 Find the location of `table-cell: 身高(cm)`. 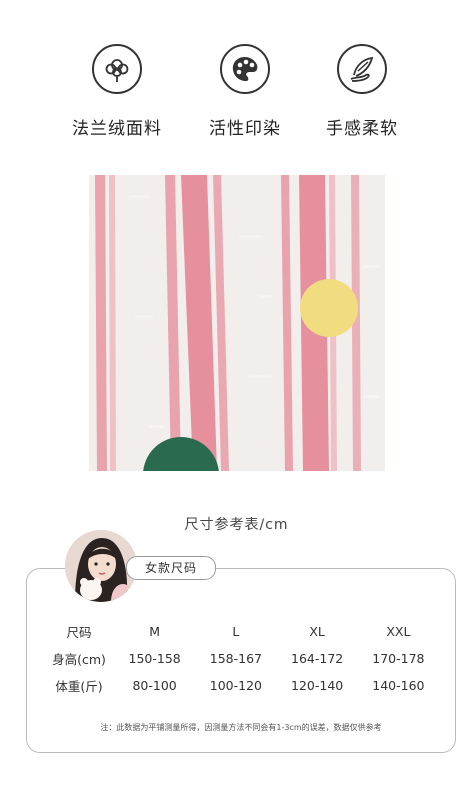

table-cell: 身高(cm) is located at coordinates (79, 659).